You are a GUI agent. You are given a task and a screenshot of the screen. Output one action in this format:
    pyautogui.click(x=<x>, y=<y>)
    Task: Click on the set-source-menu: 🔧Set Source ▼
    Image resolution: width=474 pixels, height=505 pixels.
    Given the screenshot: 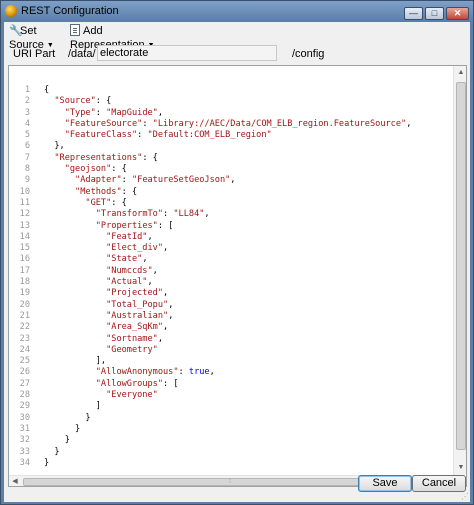 What is the action you would take?
    pyautogui.click(x=40, y=37)
    